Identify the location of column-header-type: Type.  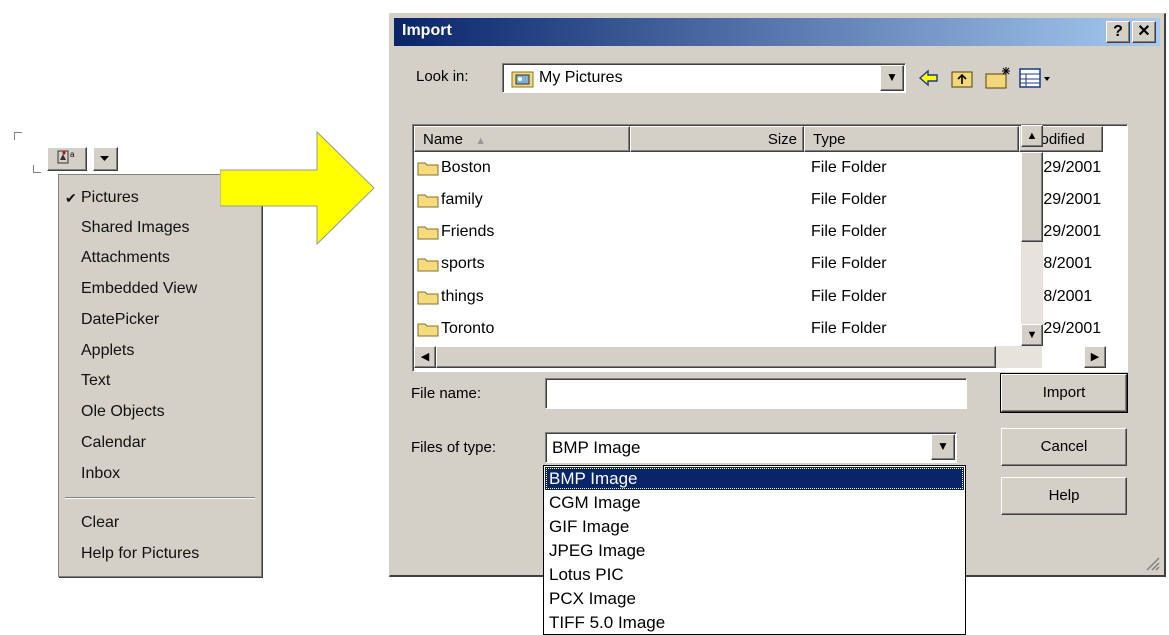
(911, 139).